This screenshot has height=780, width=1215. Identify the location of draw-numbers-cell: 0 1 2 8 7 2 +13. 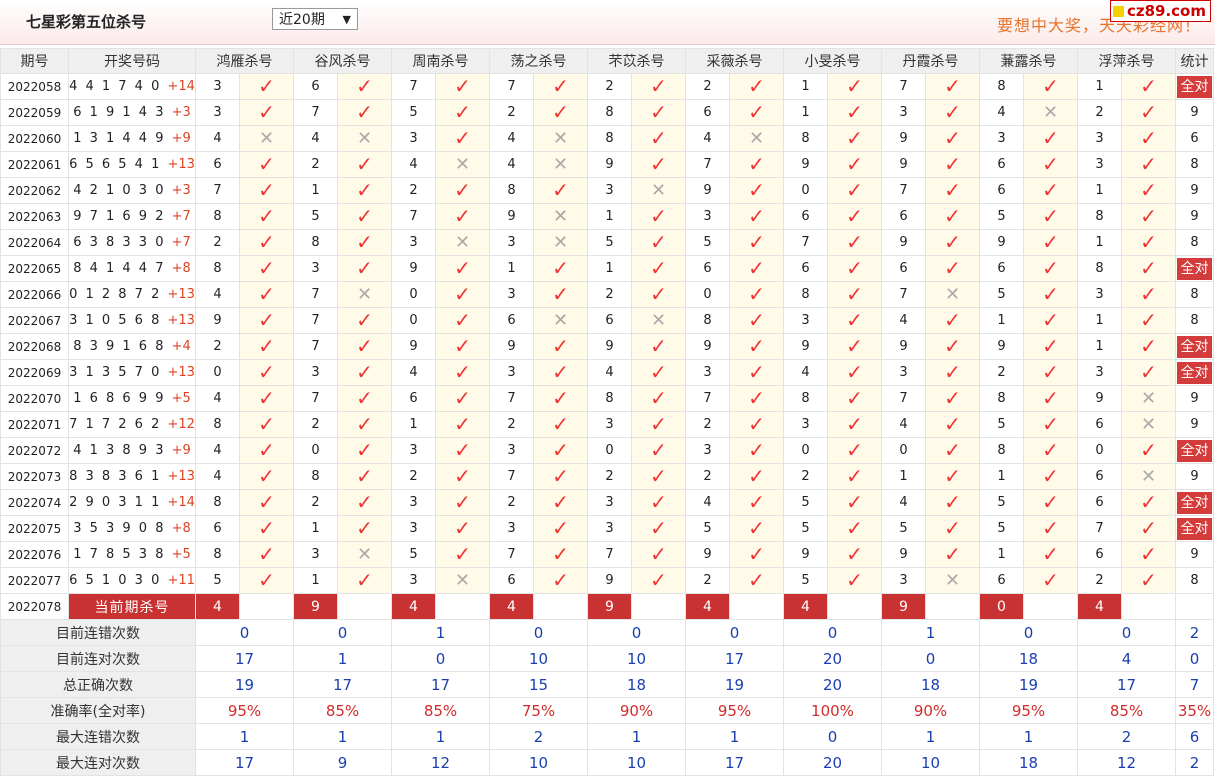
(132, 294).